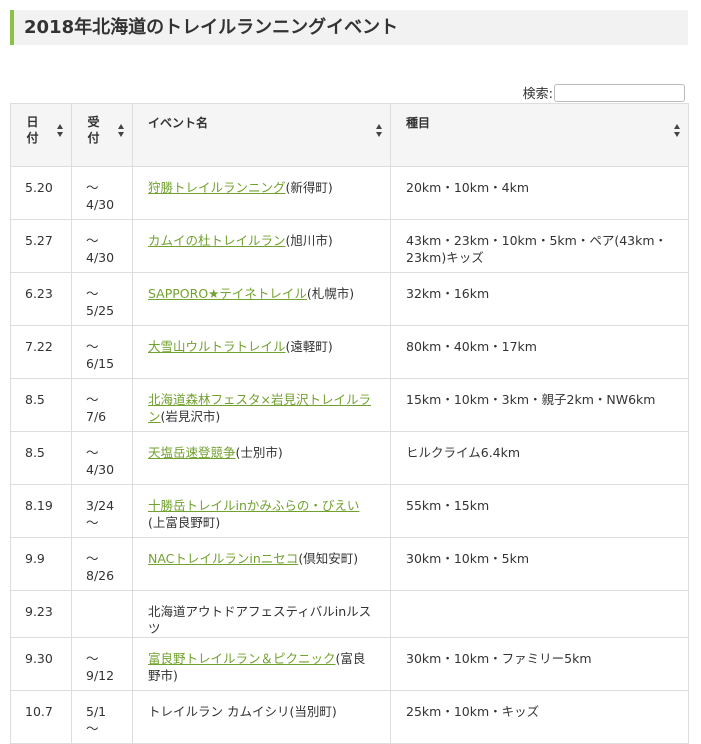 This screenshot has height=744, width=701. Describe the element at coordinates (93, 130) in the screenshot. I see `col-header-reception-label: 受付` at that location.